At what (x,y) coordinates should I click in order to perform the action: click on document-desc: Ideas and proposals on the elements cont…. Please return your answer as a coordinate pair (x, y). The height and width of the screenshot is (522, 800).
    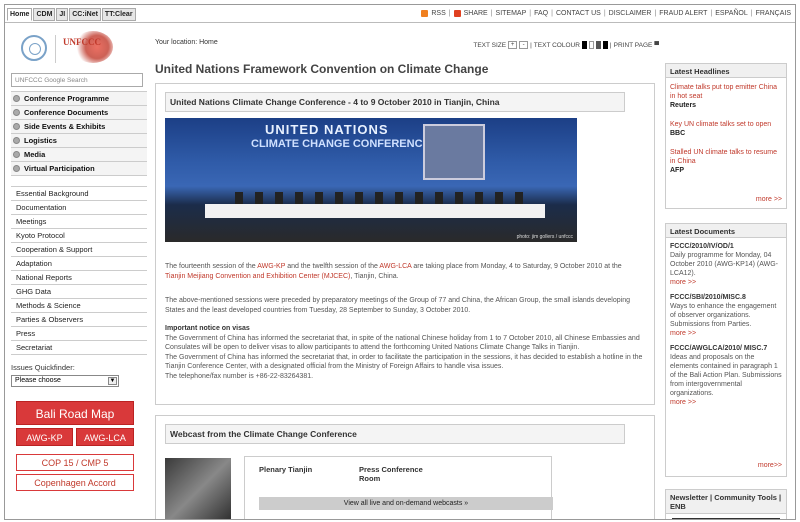
    Looking at the image, I should click on (726, 375).